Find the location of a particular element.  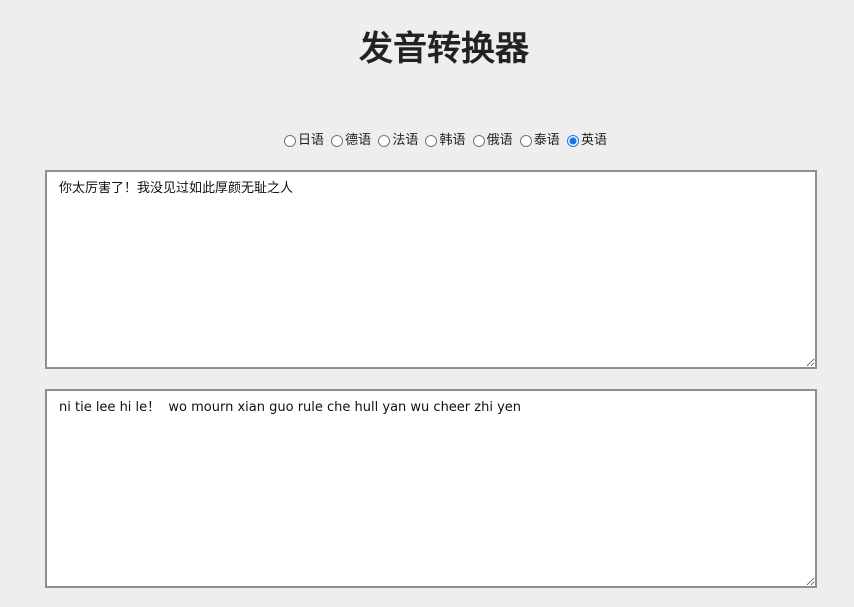

lang-label-thai: 泰语 is located at coordinates (546, 140).